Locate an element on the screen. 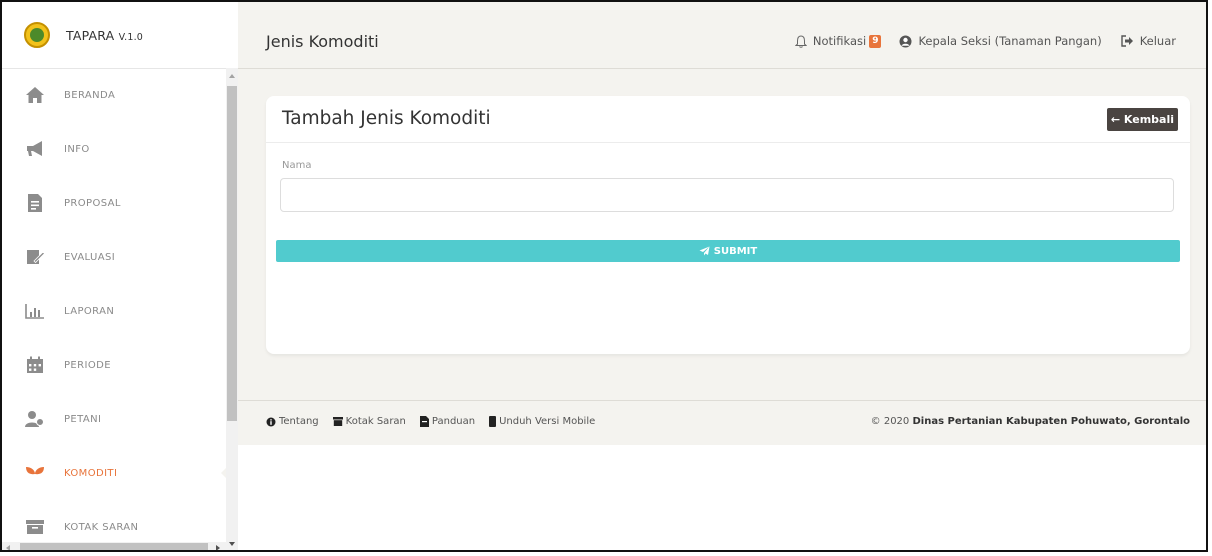 The image size is (1212, 556). sidebar-item-beranda: BERANDA is located at coordinates (114, 95).